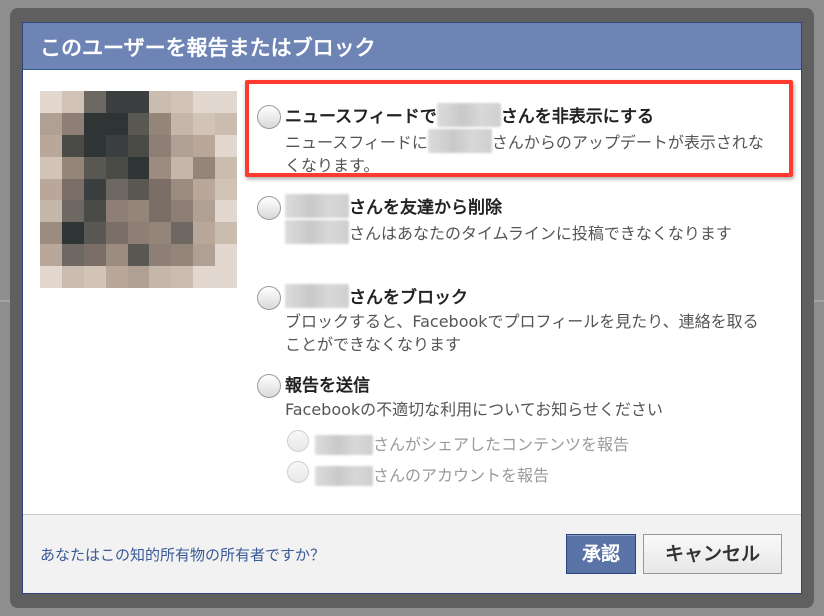 Image resolution: width=824 pixels, height=616 pixels. I want to click on option-unfriend-title-text: さんを友達から削除, so click(425, 208).